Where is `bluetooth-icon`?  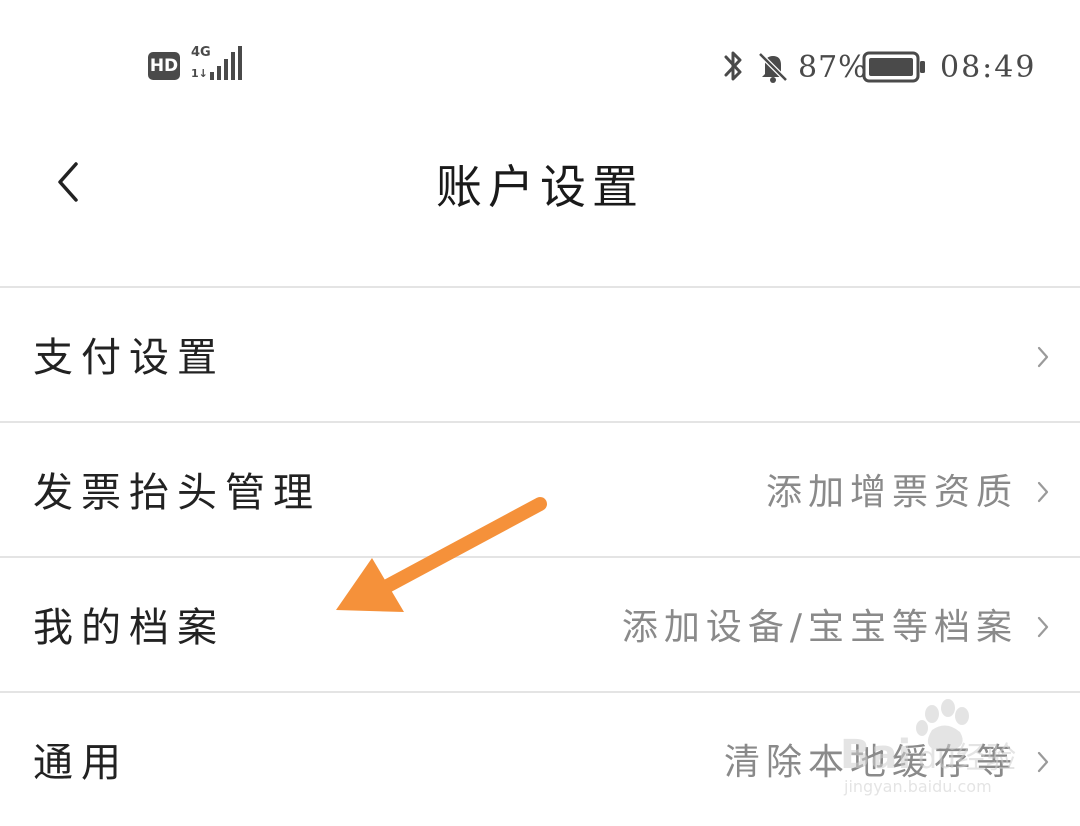 bluetooth-icon is located at coordinates (733, 66).